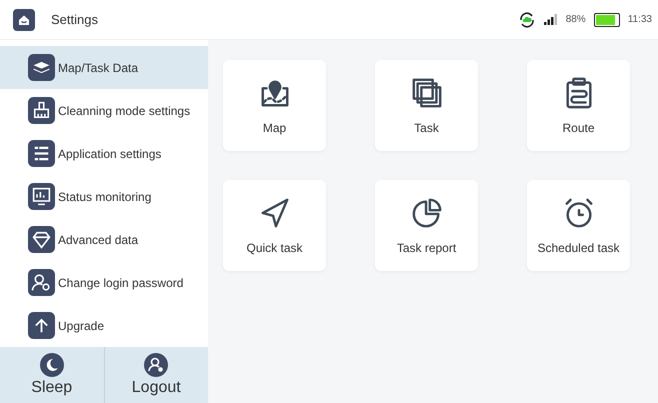 Image resolution: width=658 pixels, height=403 pixels. Describe the element at coordinates (104, 196) in the screenshot. I see `sidebar-item: Status monitoring` at that location.